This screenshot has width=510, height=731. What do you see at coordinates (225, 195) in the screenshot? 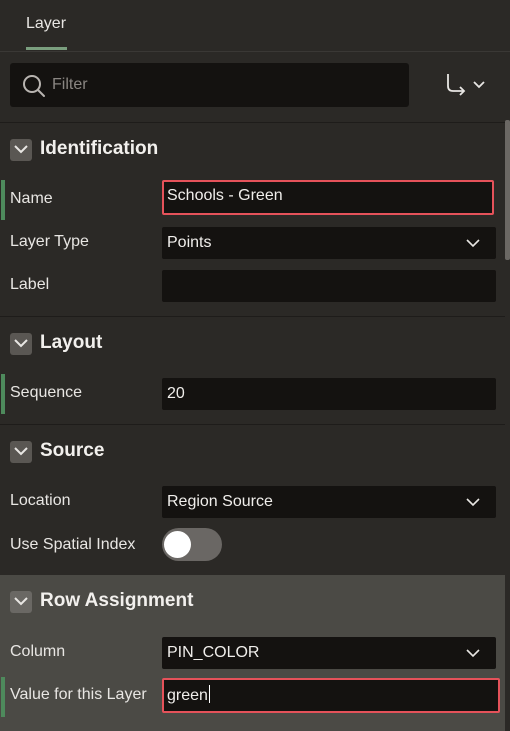
I see `name-value: Schools - Green` at bounding box center [225, 195].